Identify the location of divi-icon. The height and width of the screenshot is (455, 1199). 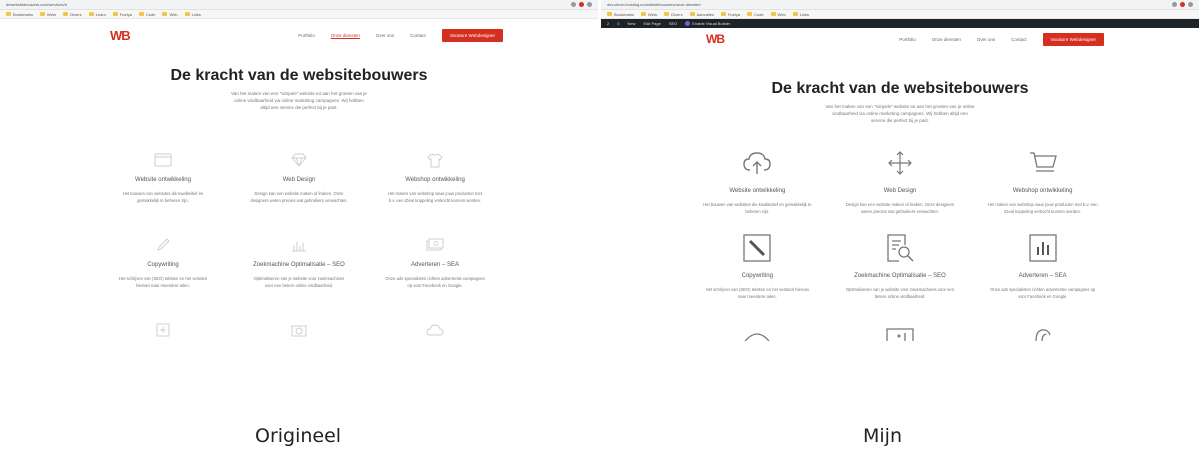
(688, 23).